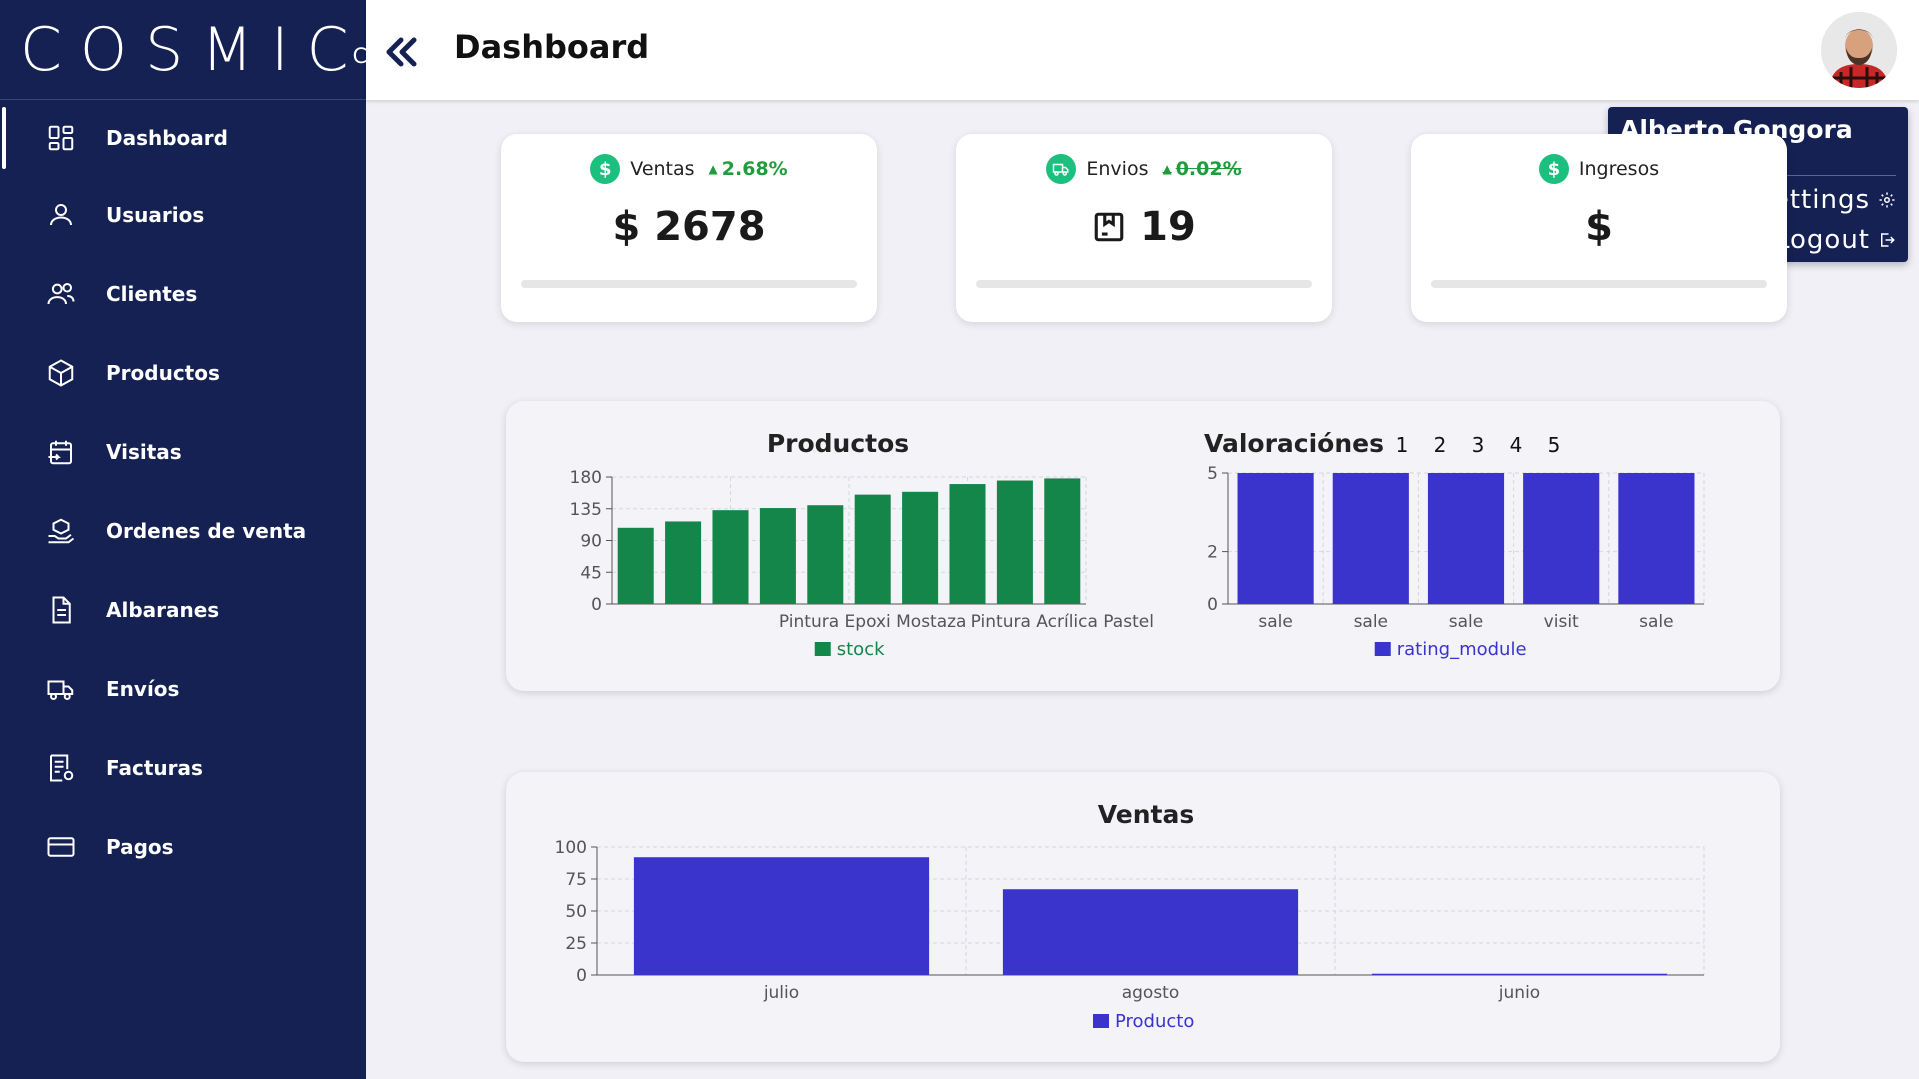 The image size is (1919, 1079). Describe the element at coordinates (1822, 240) in the screenshot. I see `logout-label: Logout` at that location.